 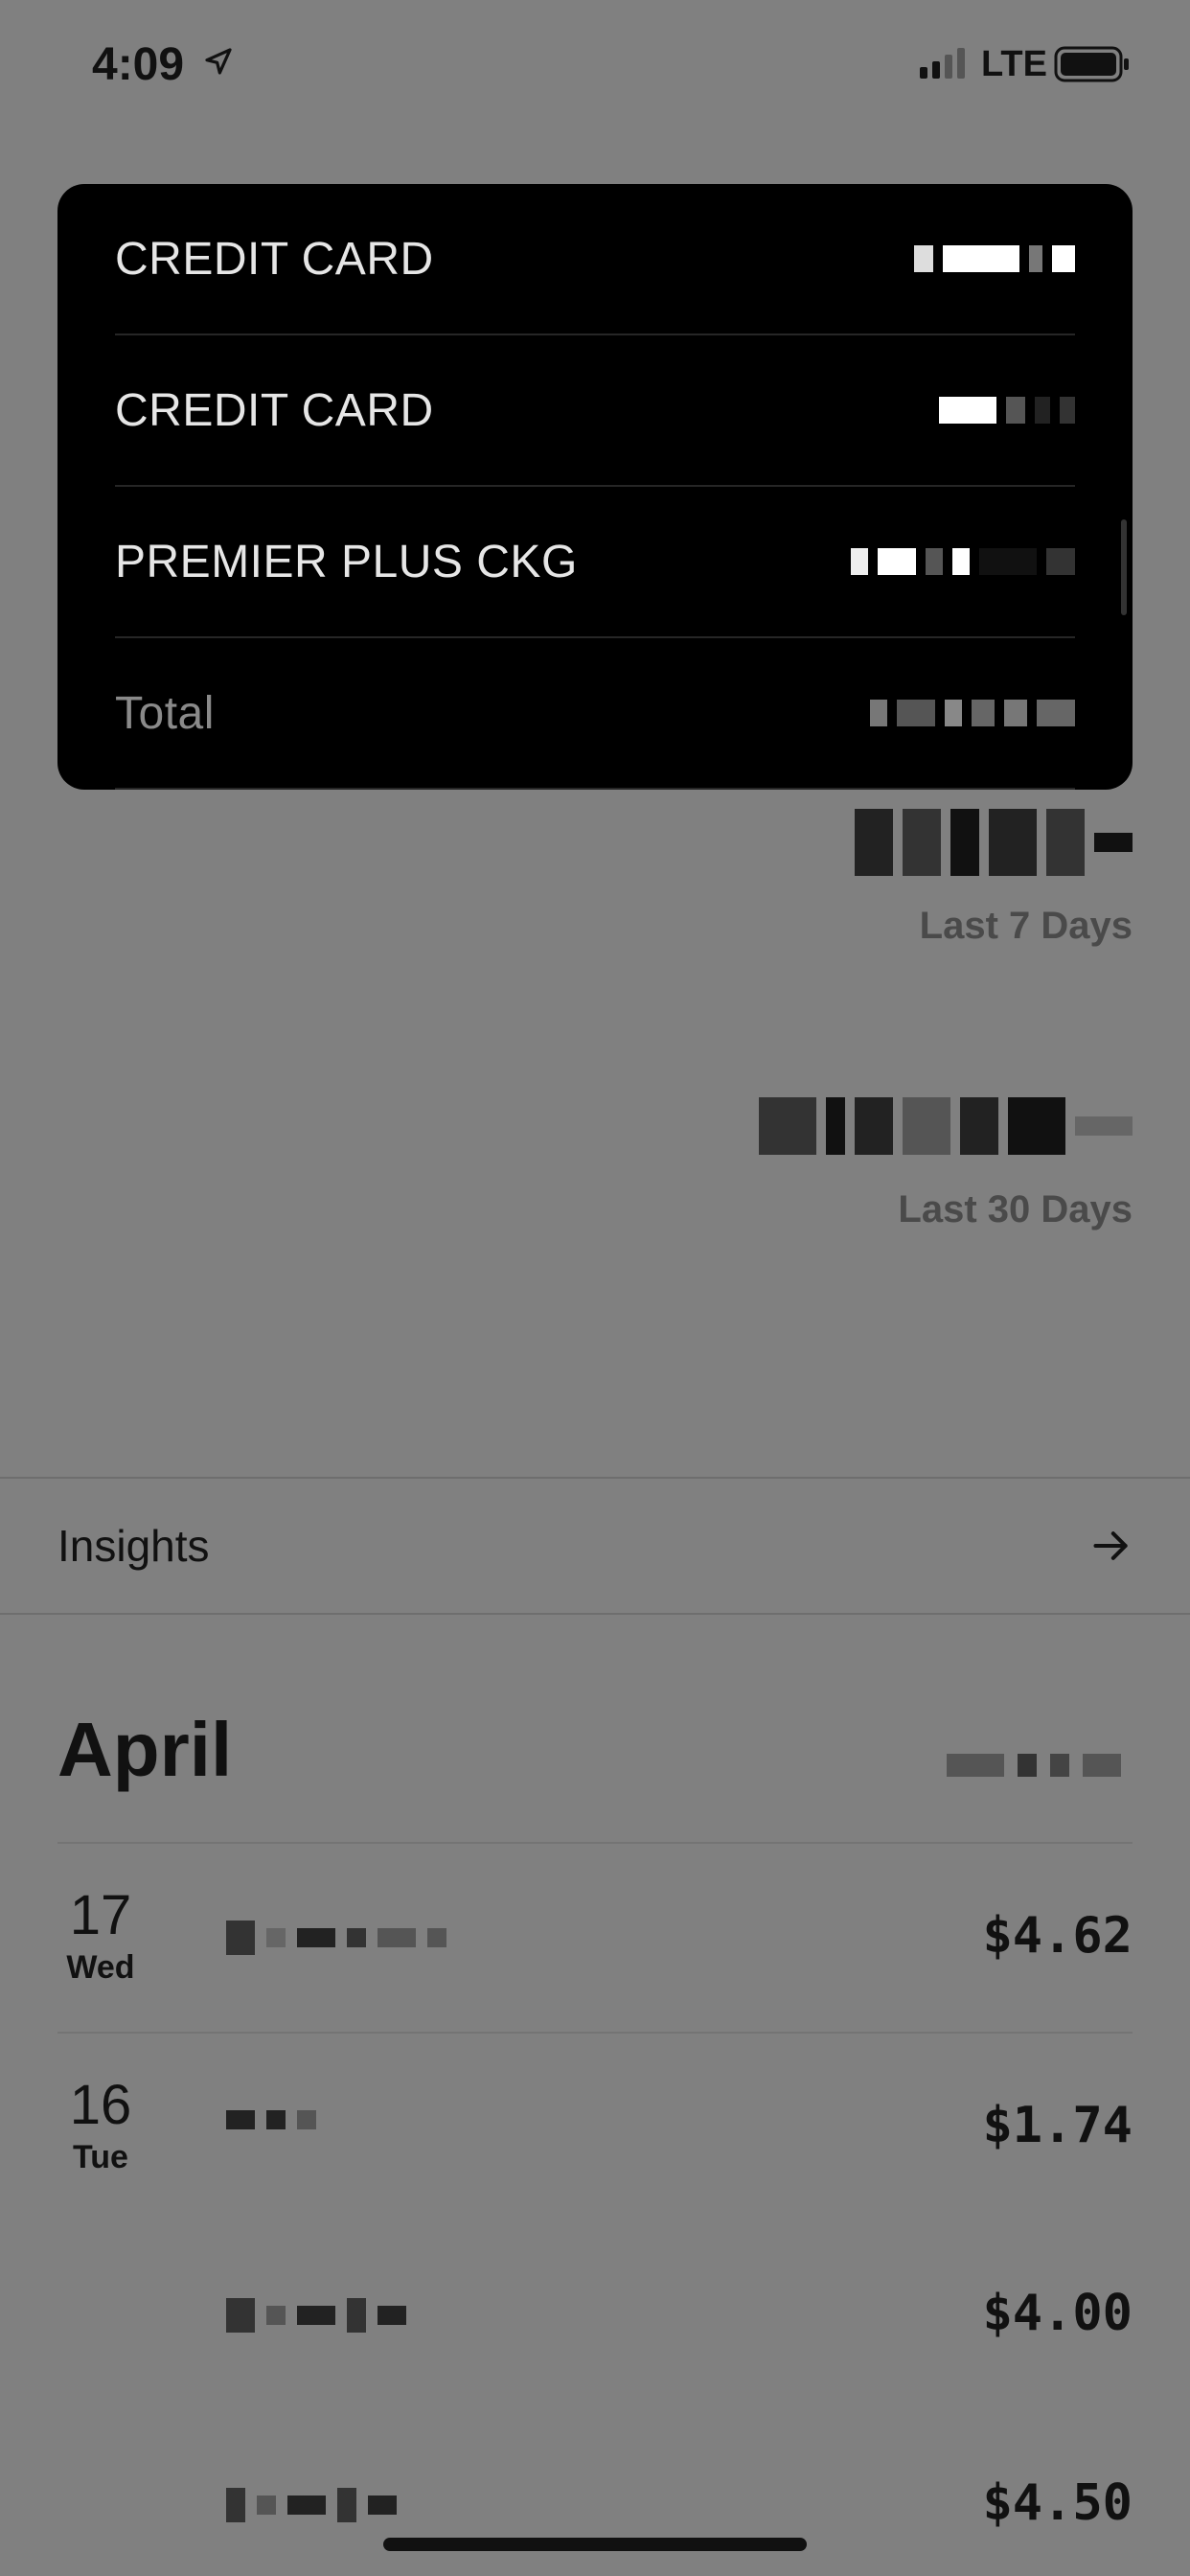 What do you see at coordinates (1124, 567) in the screenshot?
I see `scroll-indicator` at bounding box center [1124, 567].